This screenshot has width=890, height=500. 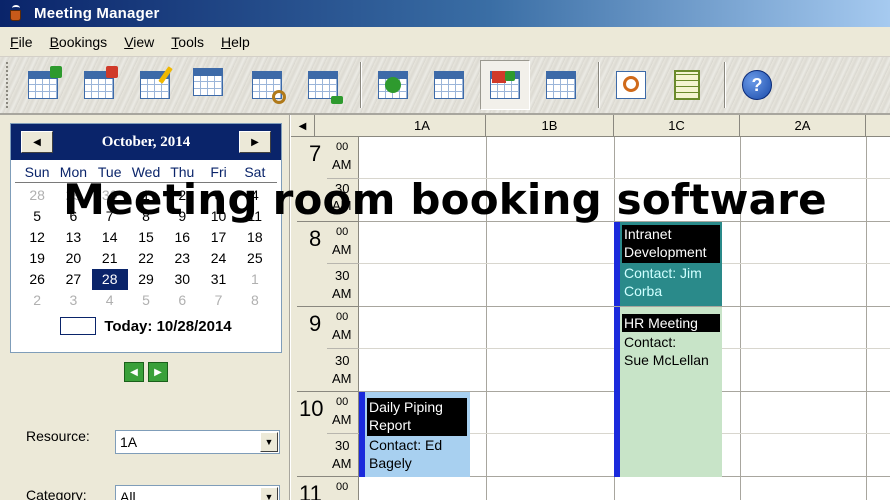 I want to click on today-row: Today: 10/28/2014, so click(x=146, y=326).